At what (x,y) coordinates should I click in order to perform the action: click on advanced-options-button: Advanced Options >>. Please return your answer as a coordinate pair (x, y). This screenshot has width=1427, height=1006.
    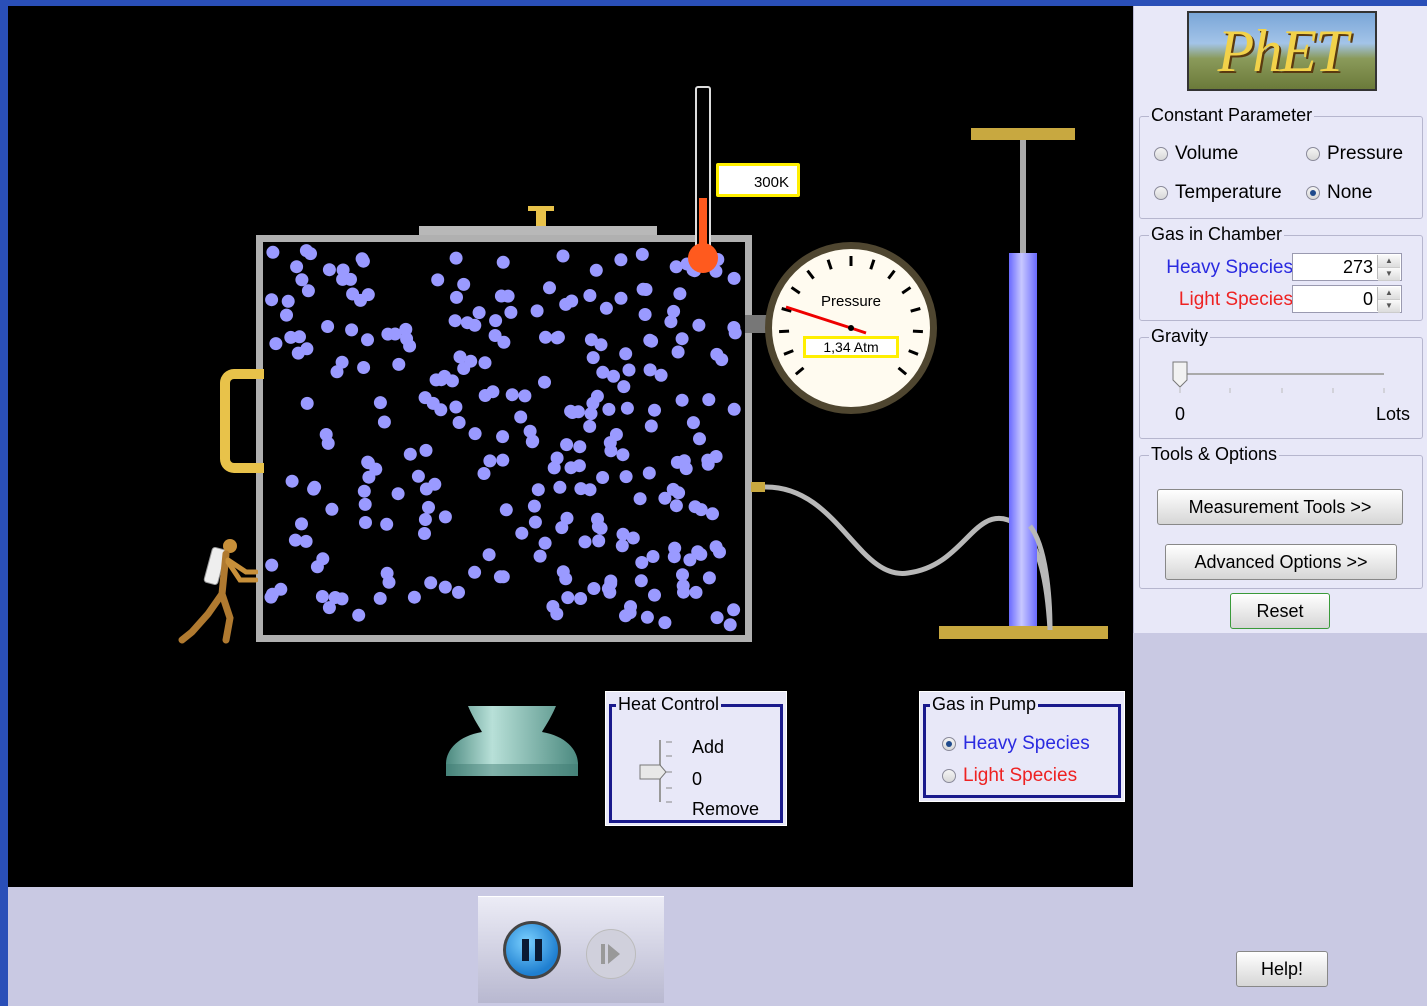
    Looking at the image, I should click on (1281, 562).